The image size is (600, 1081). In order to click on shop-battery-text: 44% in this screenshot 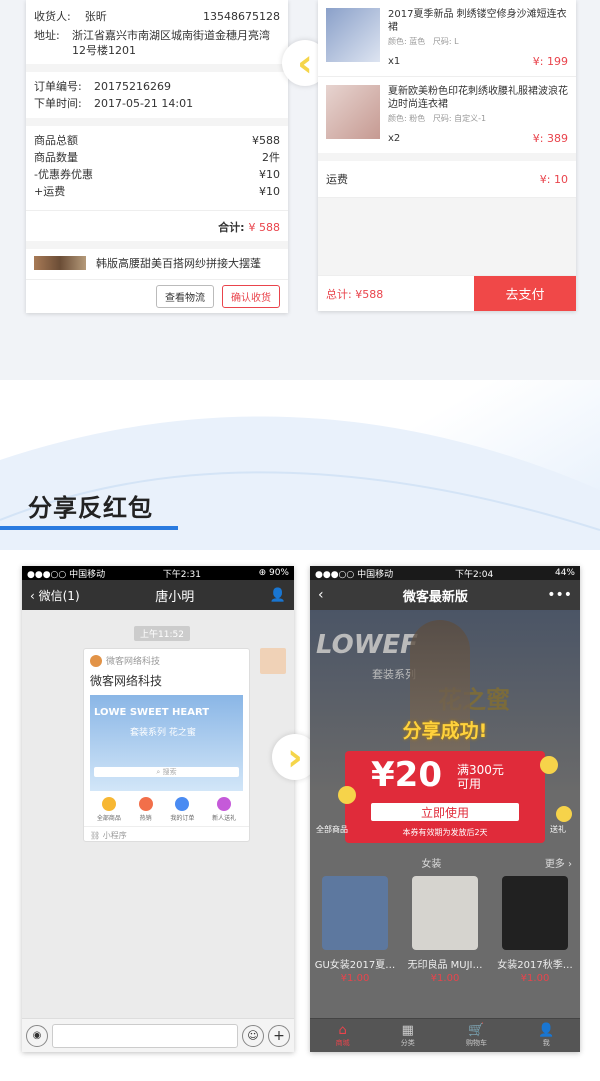, I will do `click(564, 573)`.